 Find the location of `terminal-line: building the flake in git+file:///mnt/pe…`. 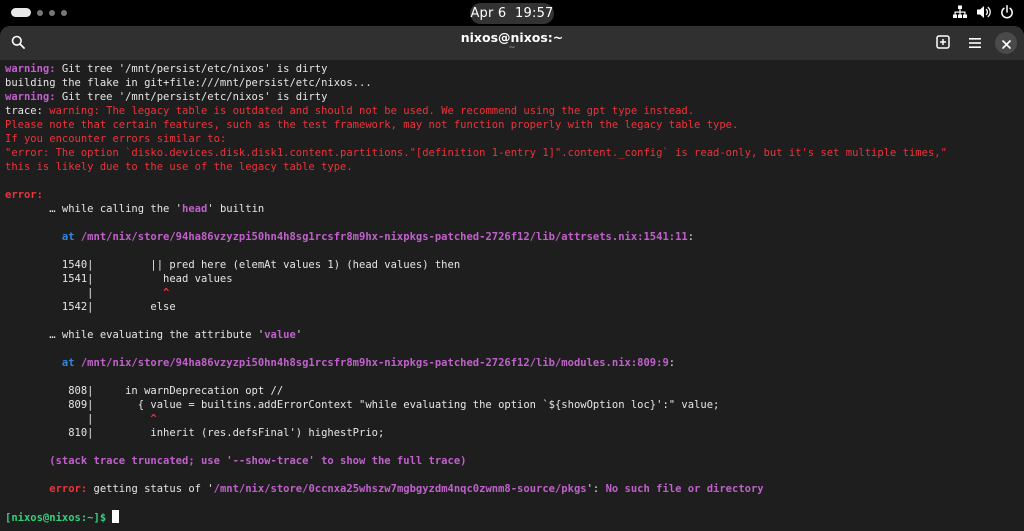

terminal-line: building the flake in git+file:///mnt/pe… is located at coordinates (188, 83).